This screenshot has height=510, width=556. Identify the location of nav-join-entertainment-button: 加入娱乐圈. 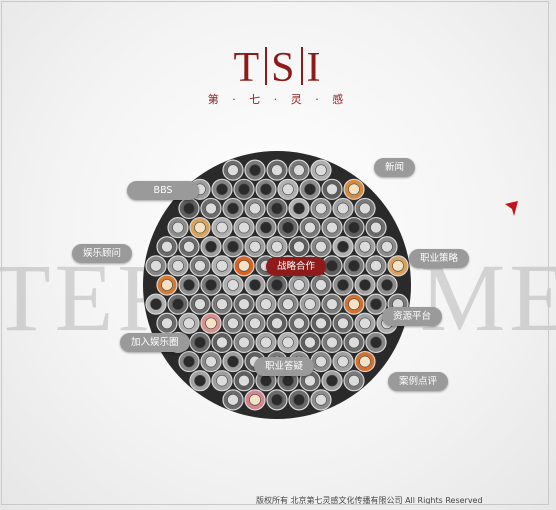
(155, 342).